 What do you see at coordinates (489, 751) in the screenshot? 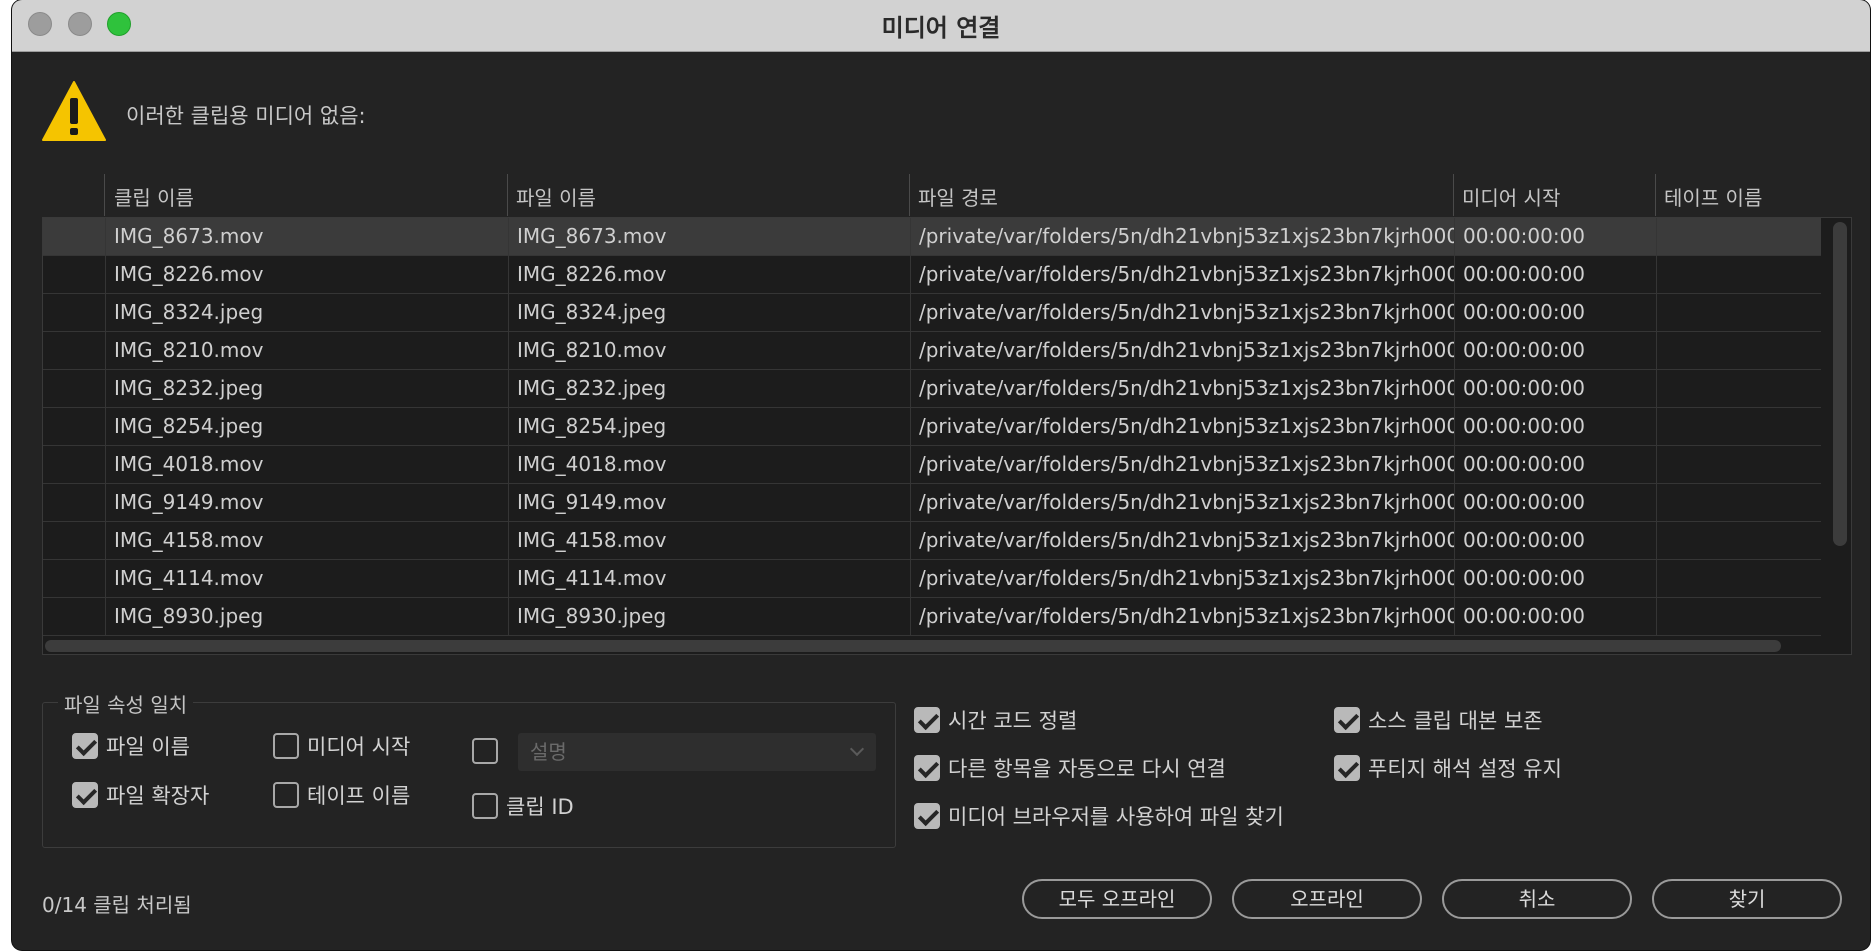
I see `match-description-checkbox` at bounding box center [489, 751].